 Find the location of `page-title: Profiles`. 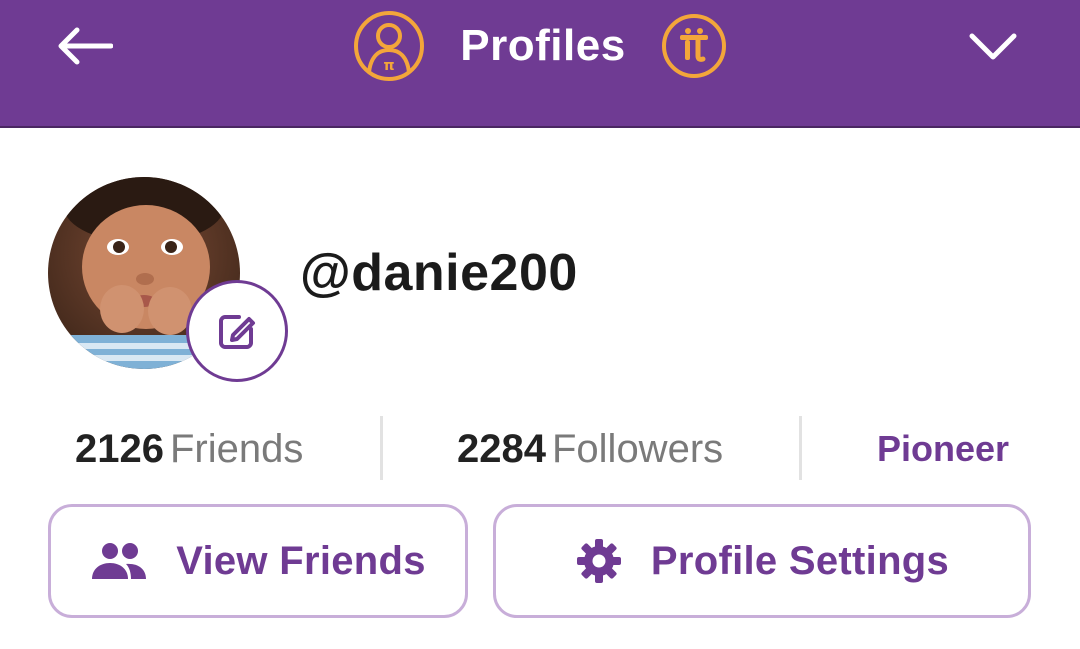

page-title: Profiles is located at coordinates (543, 45).